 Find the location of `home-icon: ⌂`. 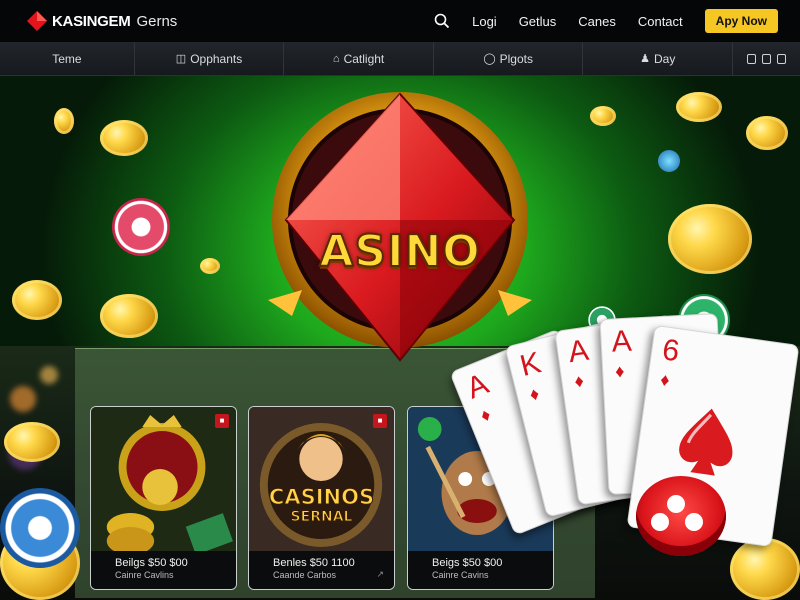

home-icon: ⌂ is located at coordinates (336, 58).